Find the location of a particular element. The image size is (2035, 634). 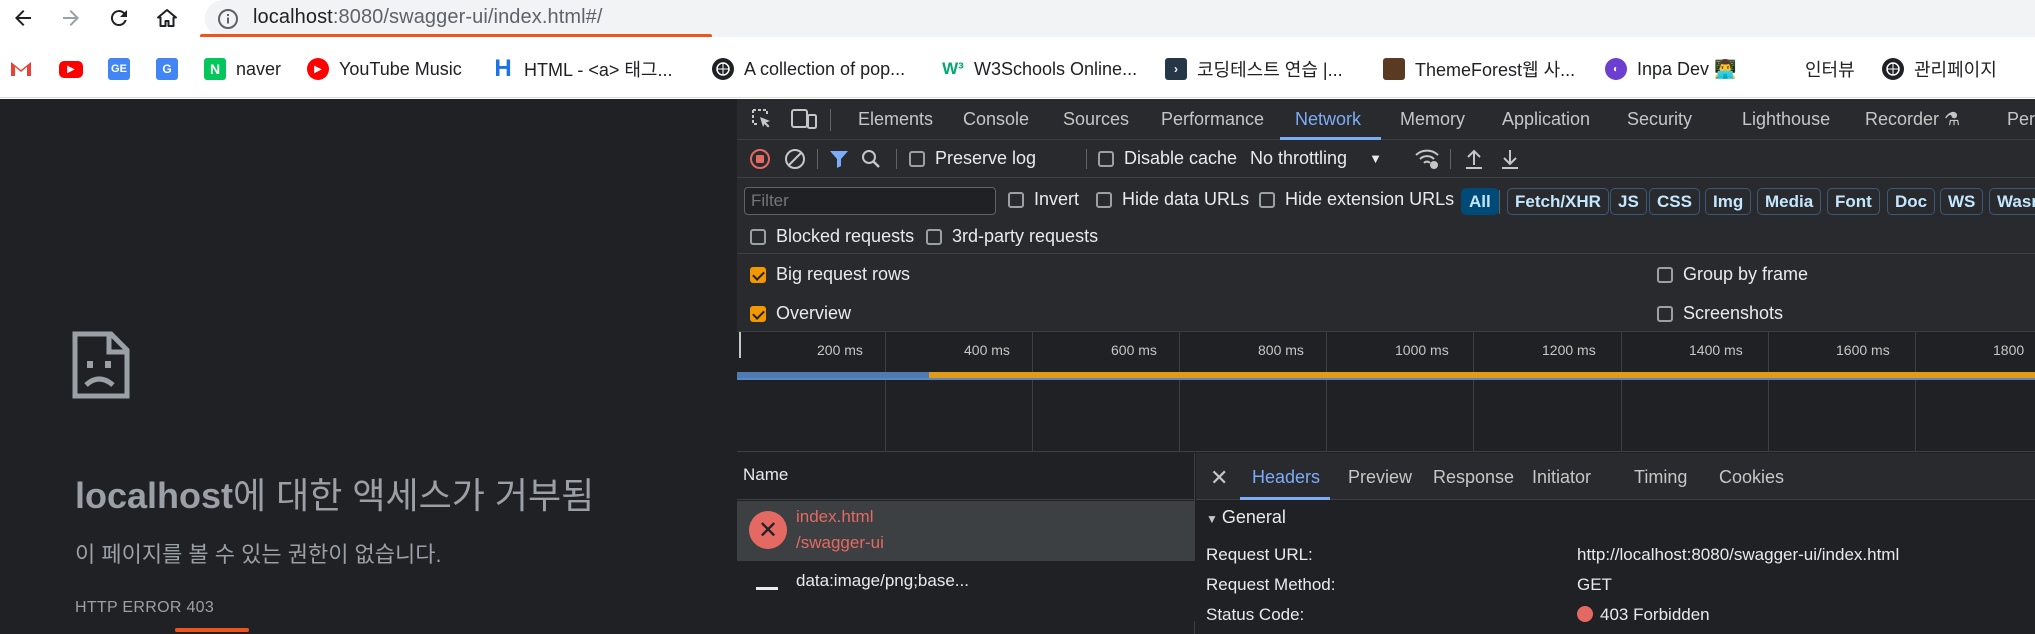

tick-label: 1000 ms is located at coordinates (1422, 350).